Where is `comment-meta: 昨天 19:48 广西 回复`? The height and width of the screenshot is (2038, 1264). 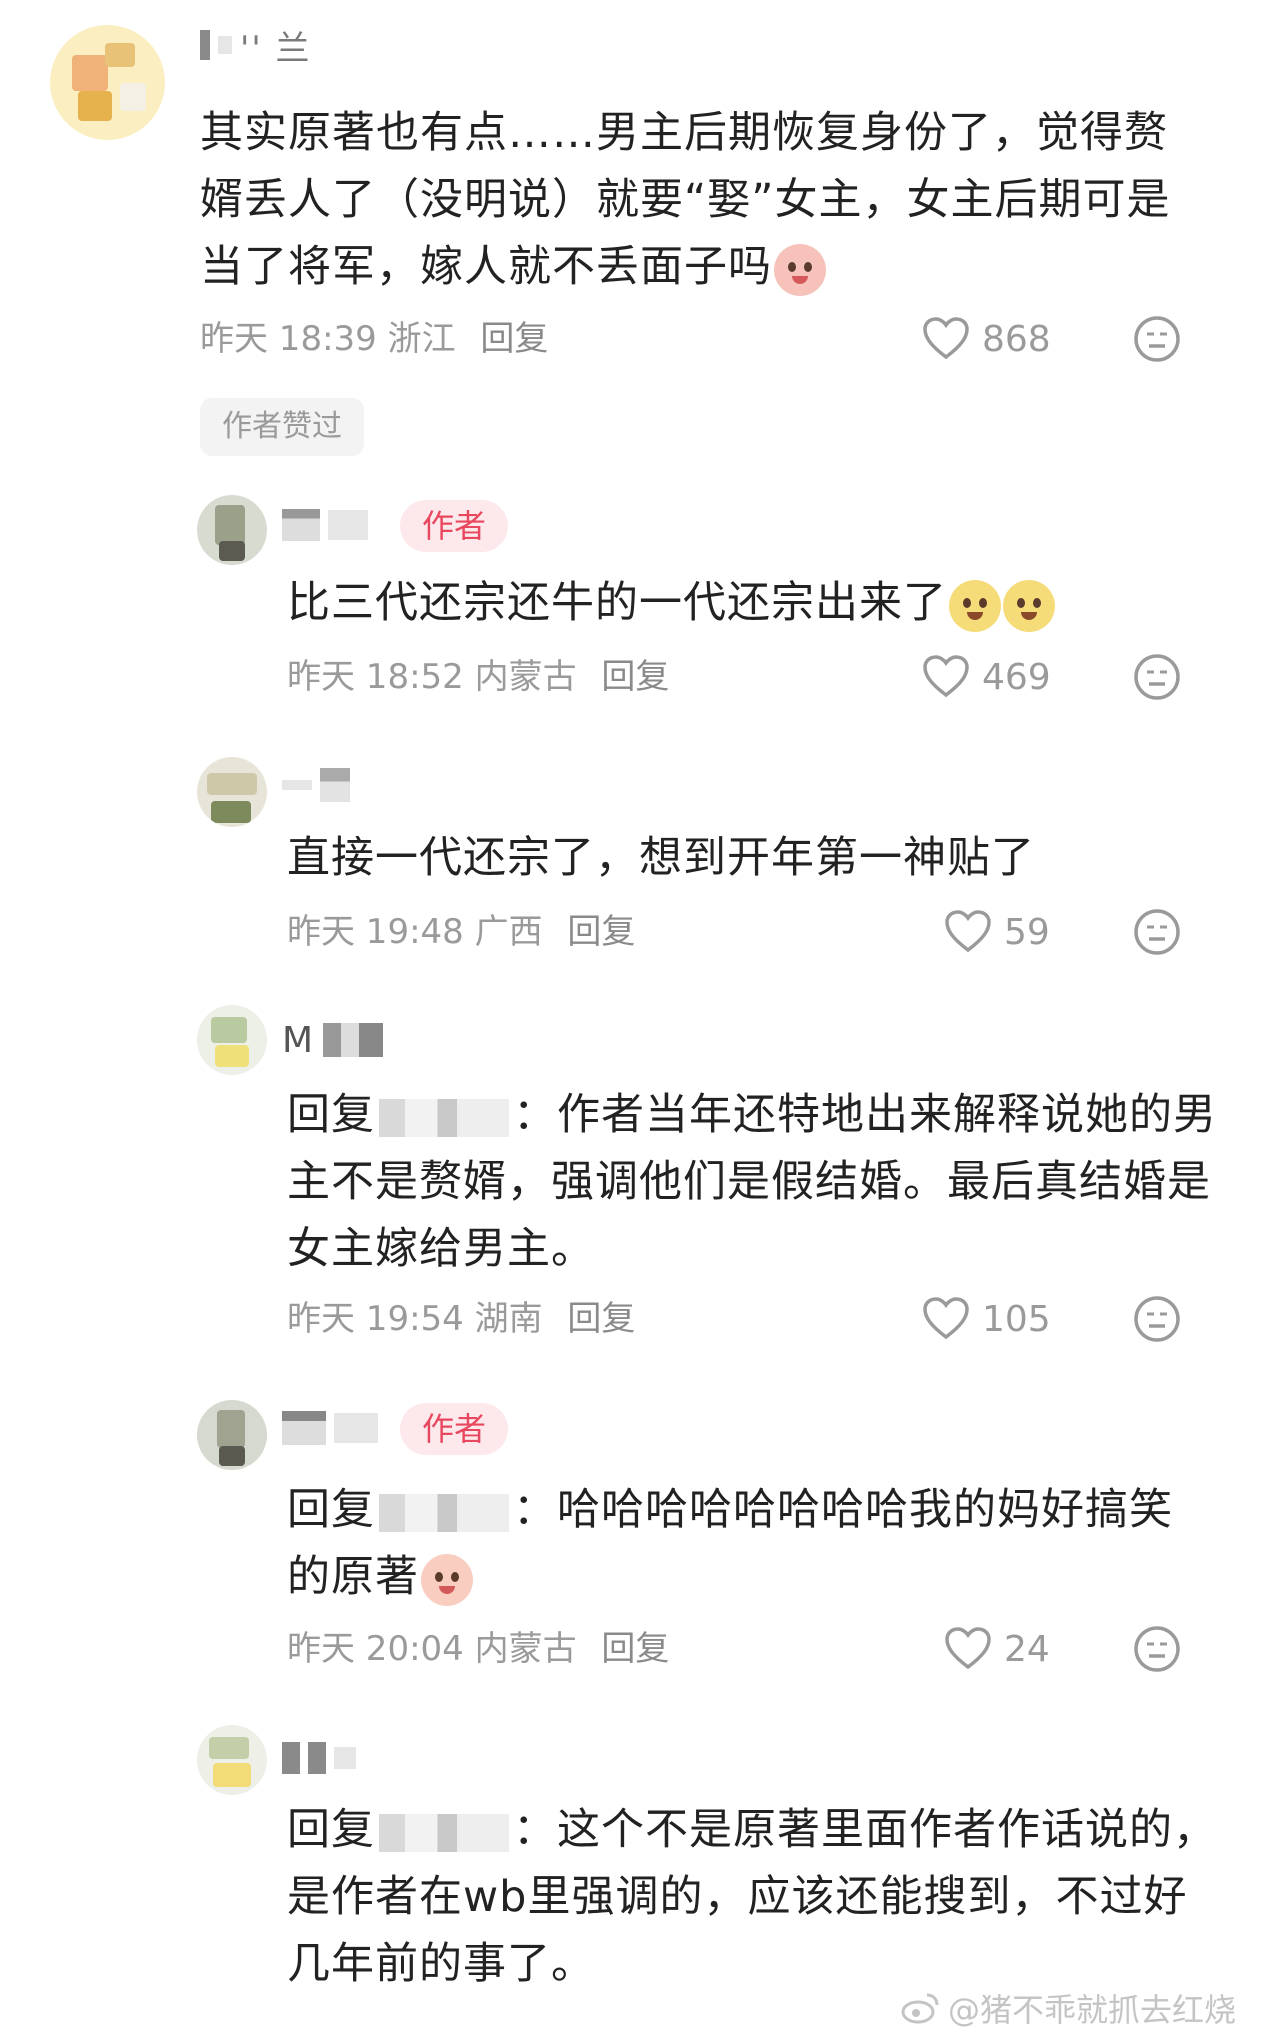 comment-meta: 昨天 19:48 广西 回复 is located at coordinates (461, 932).